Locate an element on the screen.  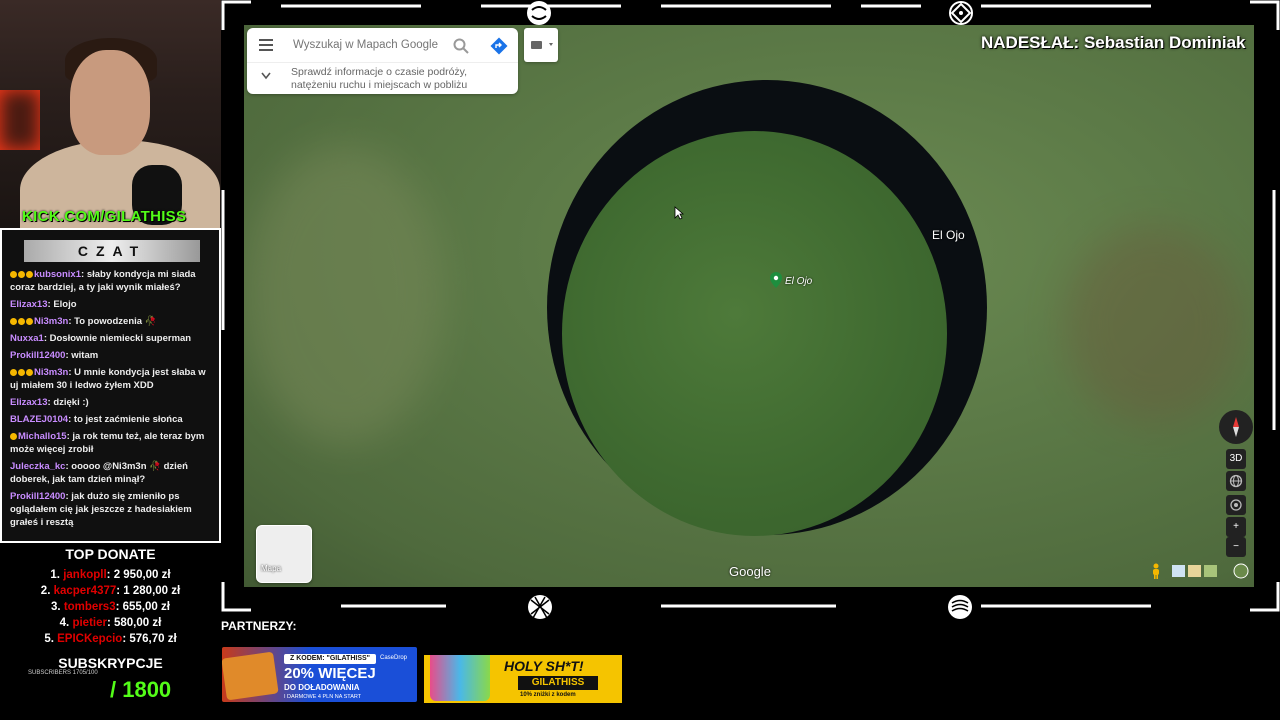
donate-row: 5. EPICKepcio: 576,70 zł is located at coordinates (110, 639).